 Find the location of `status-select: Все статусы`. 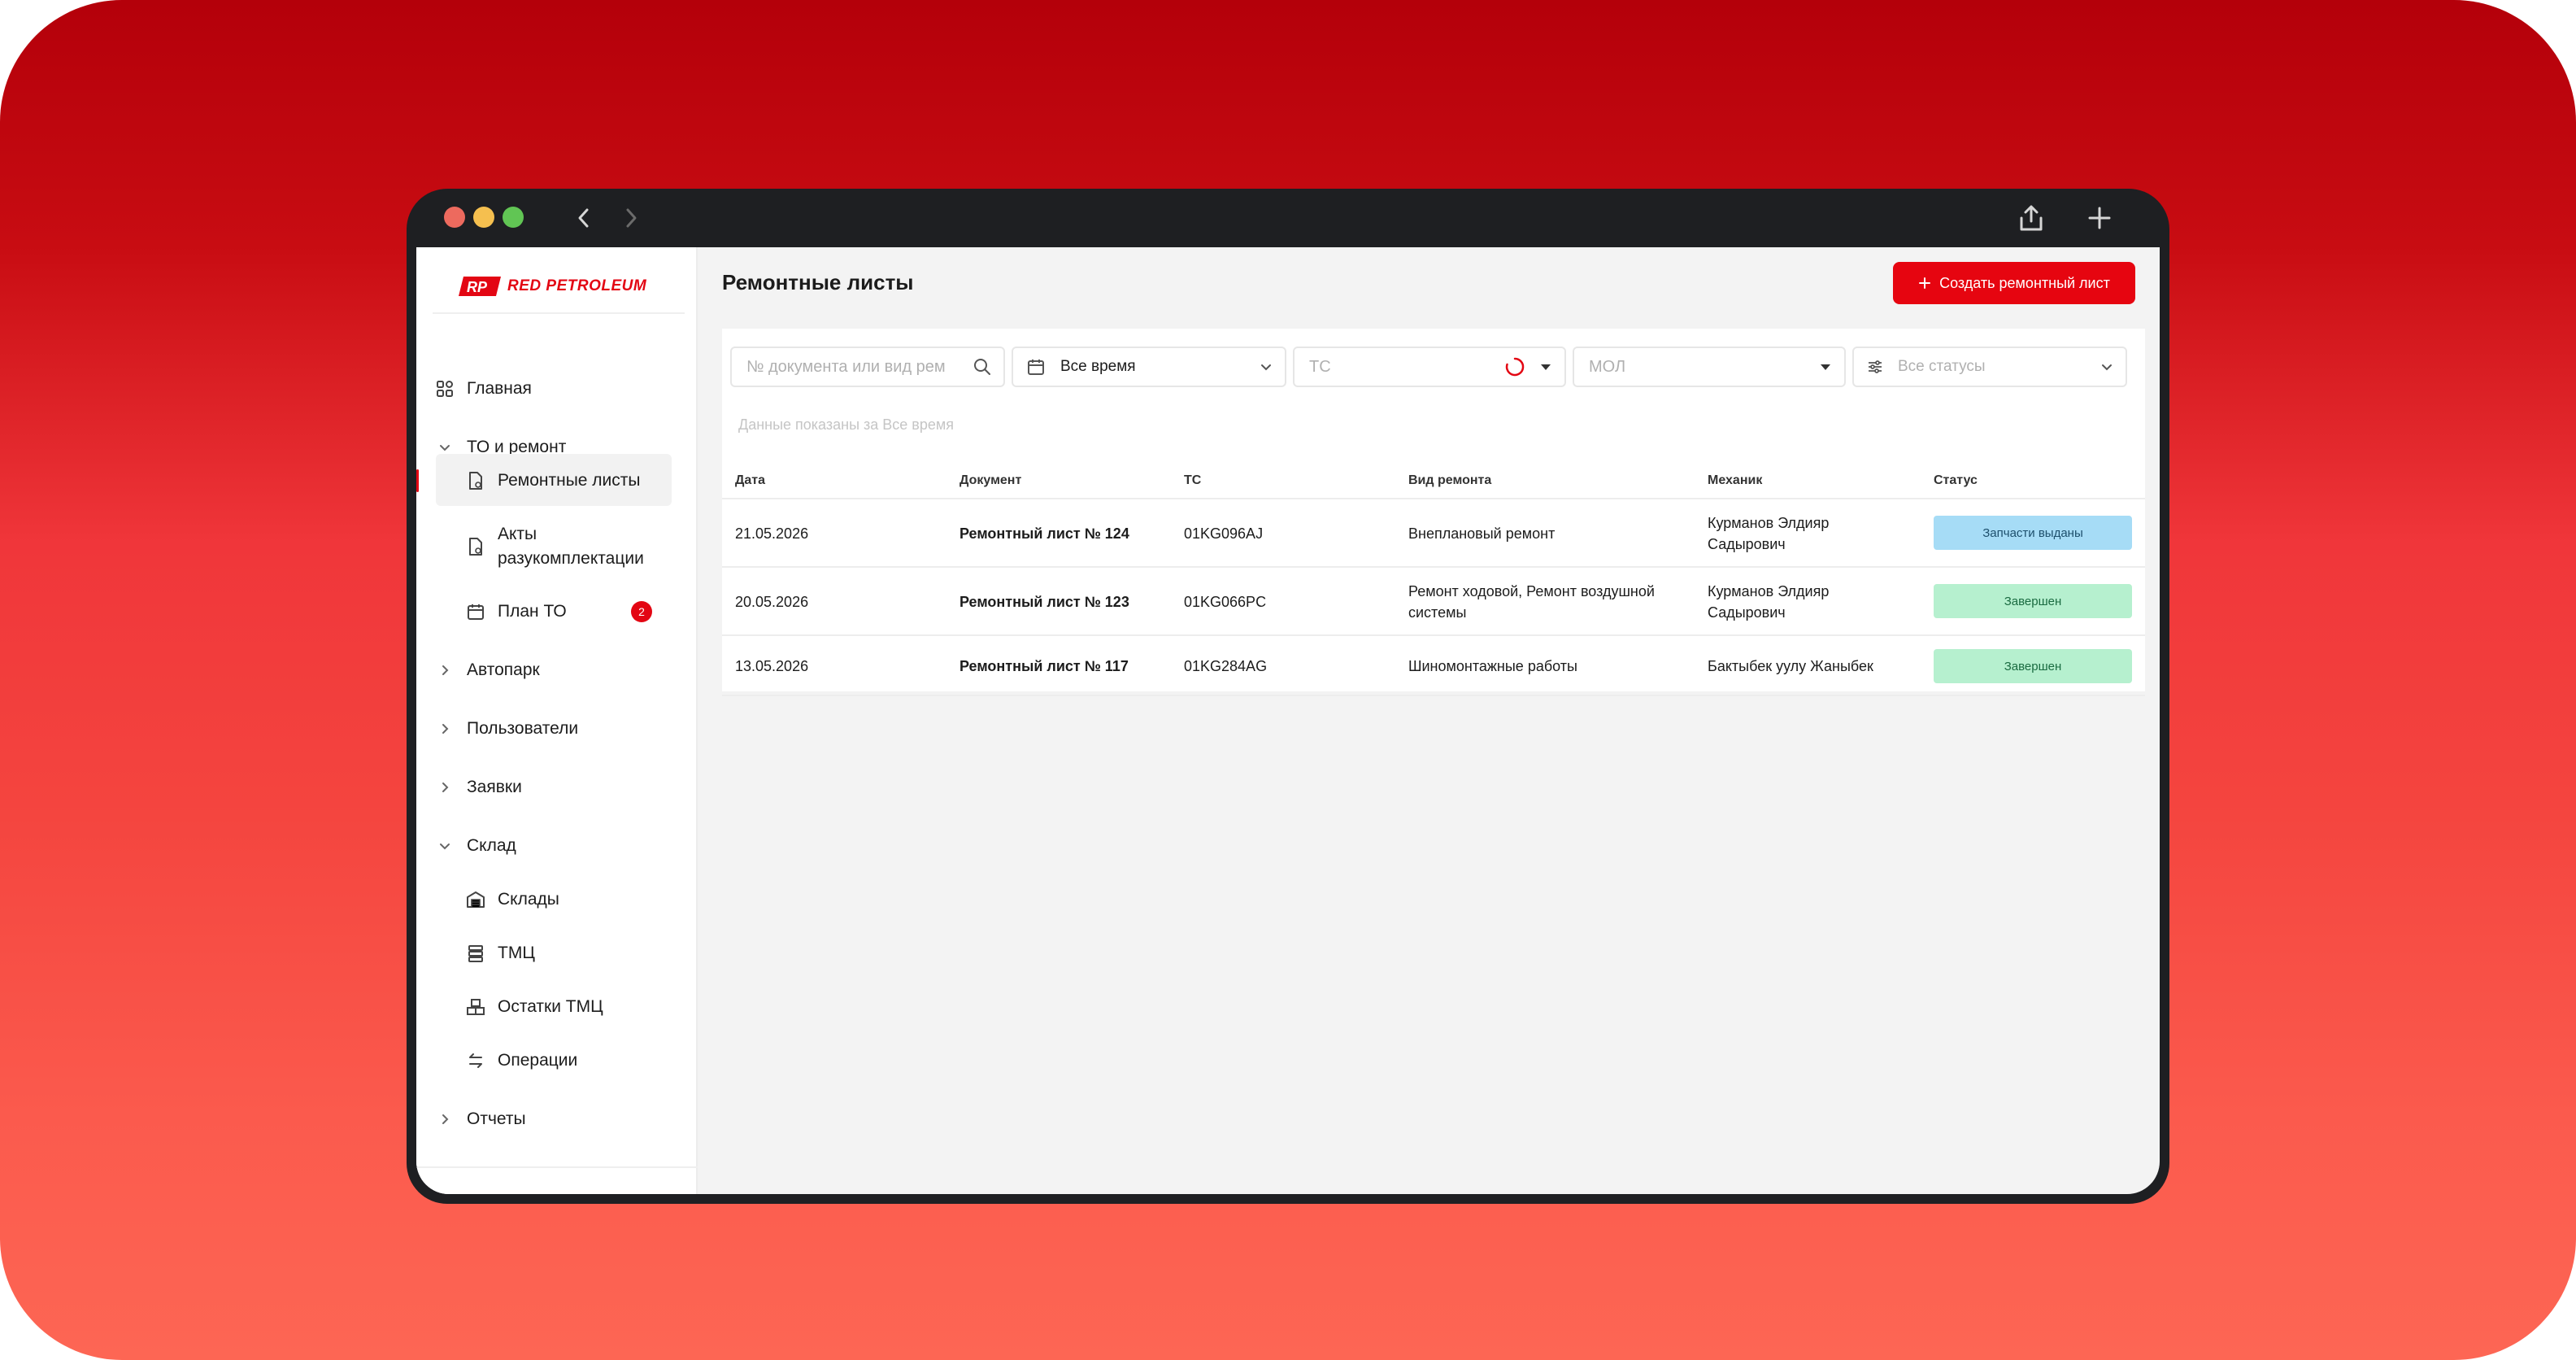

status-select: Все статусы is located at coordinates (1989, 367).